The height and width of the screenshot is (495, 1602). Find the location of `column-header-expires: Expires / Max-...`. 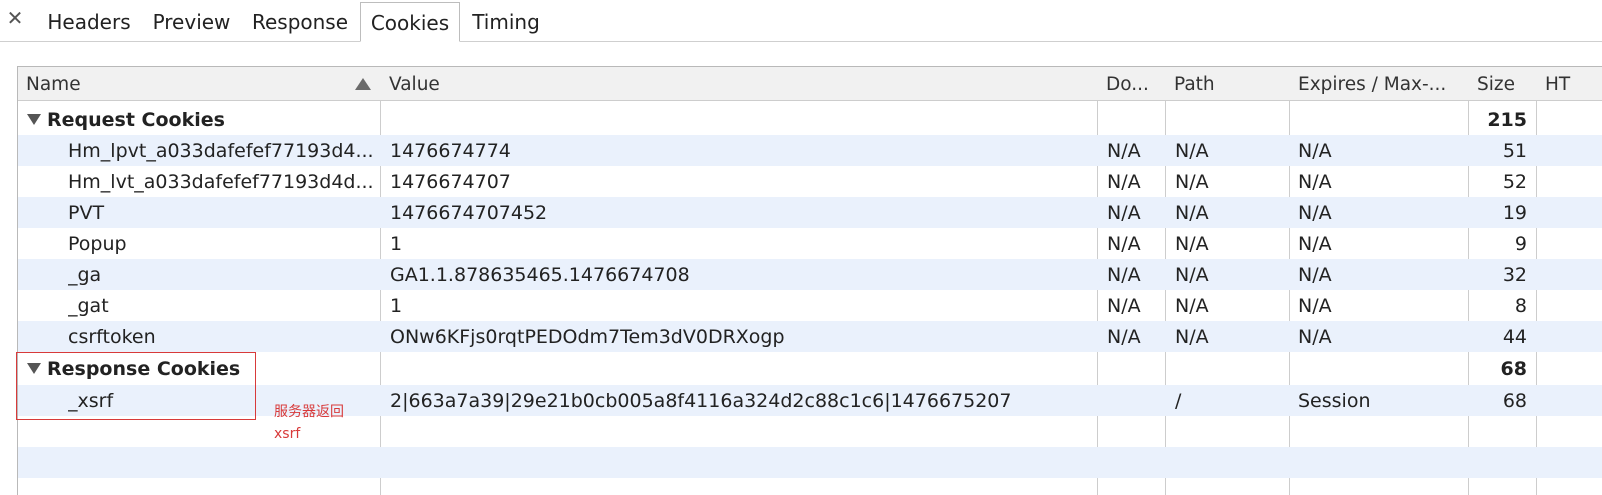

column-header-expires: Expires / Max-... is located at coordinates (1379, 83).